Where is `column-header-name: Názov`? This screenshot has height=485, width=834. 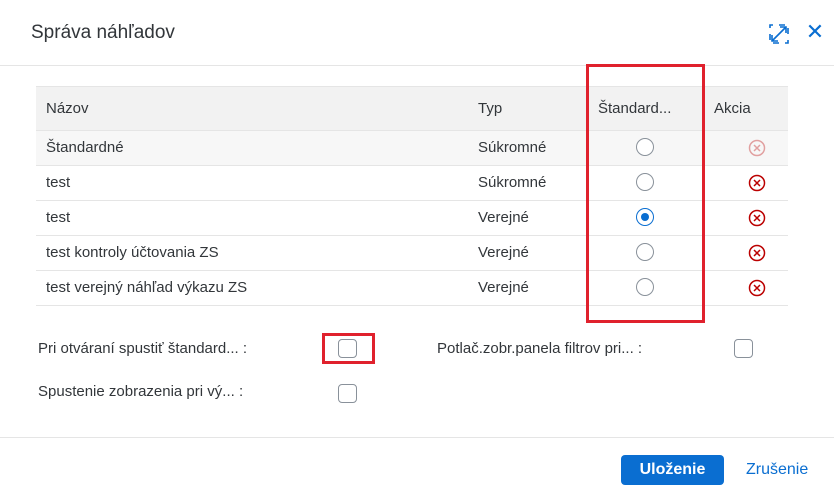
column-header-name: Názov is located at coordinates (67, 109).